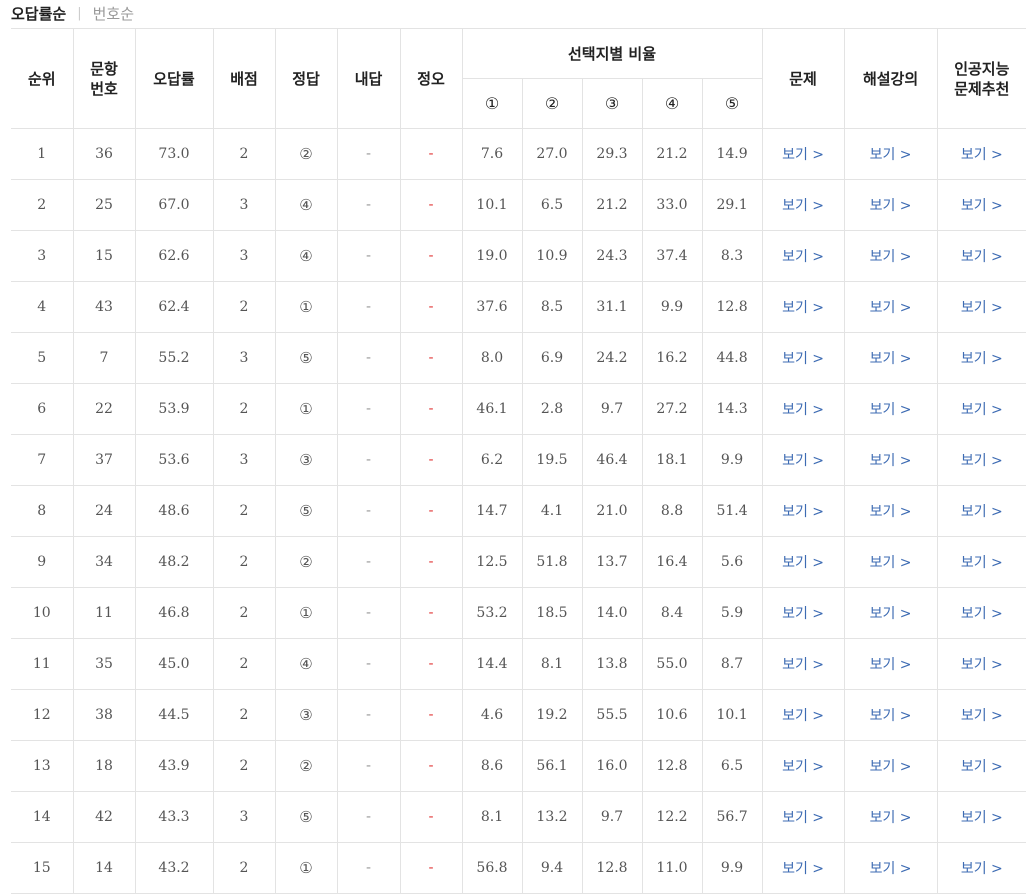  I want to click on choice-4-ratio-cell: 12.8, so click(672, 766).